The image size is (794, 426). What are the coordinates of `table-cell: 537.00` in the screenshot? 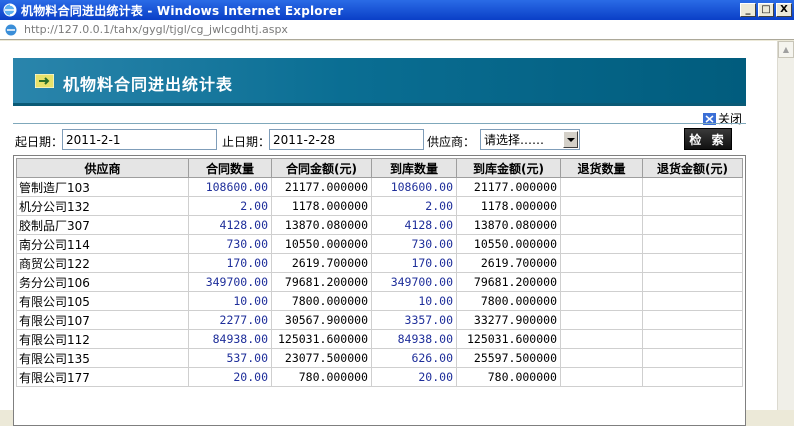 It's located at (230, 358).